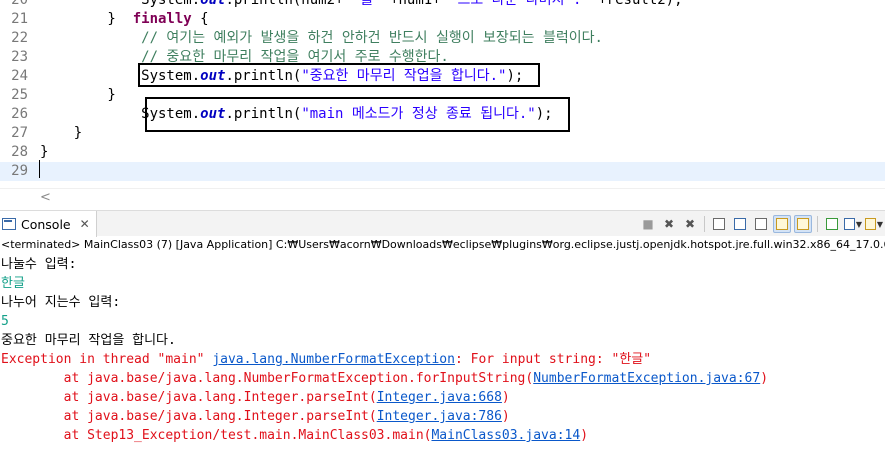  Describe the element at coordinates (553, 359) in the screenshot. I see `console-text: : For input string: "한글"` at that location.